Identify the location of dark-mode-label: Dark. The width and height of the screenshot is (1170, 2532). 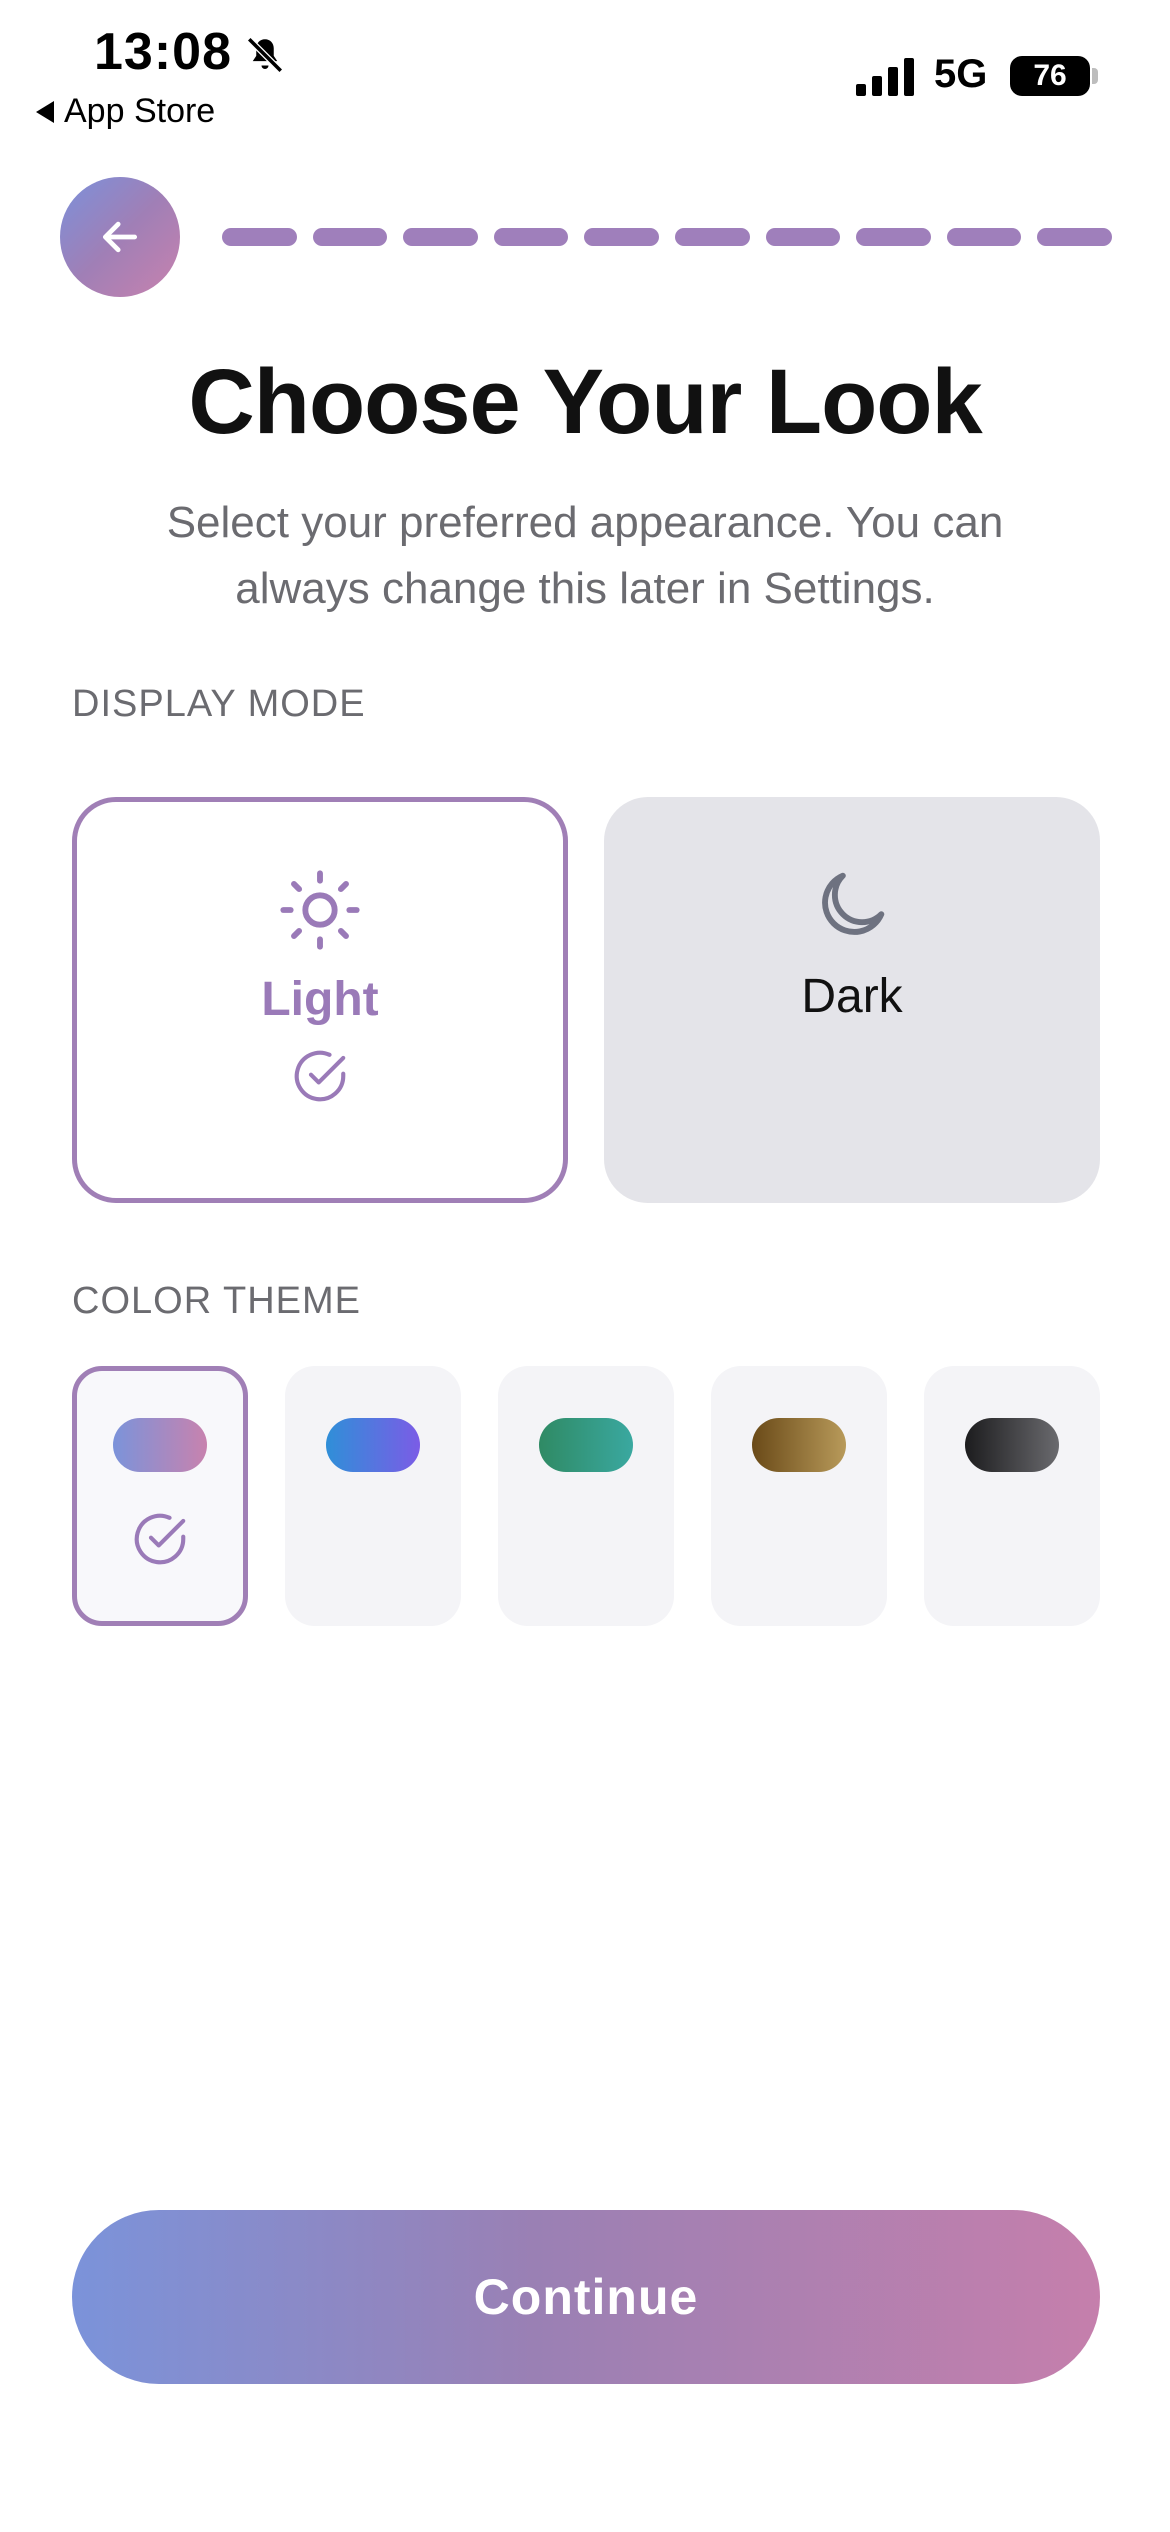
(852, 996).